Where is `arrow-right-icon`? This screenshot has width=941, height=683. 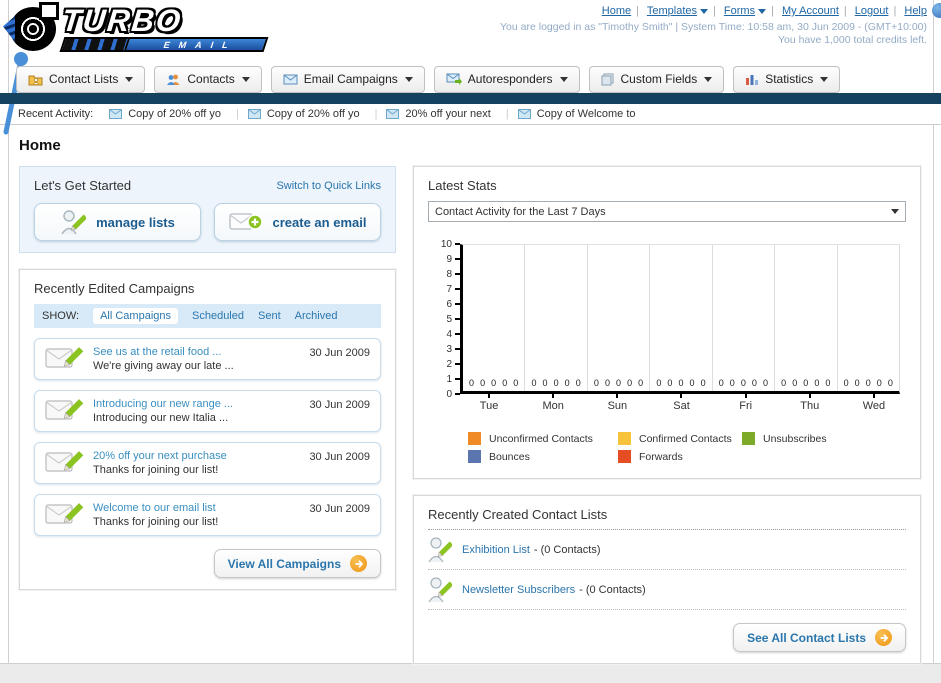 arrow-right-icon is located at coordinates (883, 637).